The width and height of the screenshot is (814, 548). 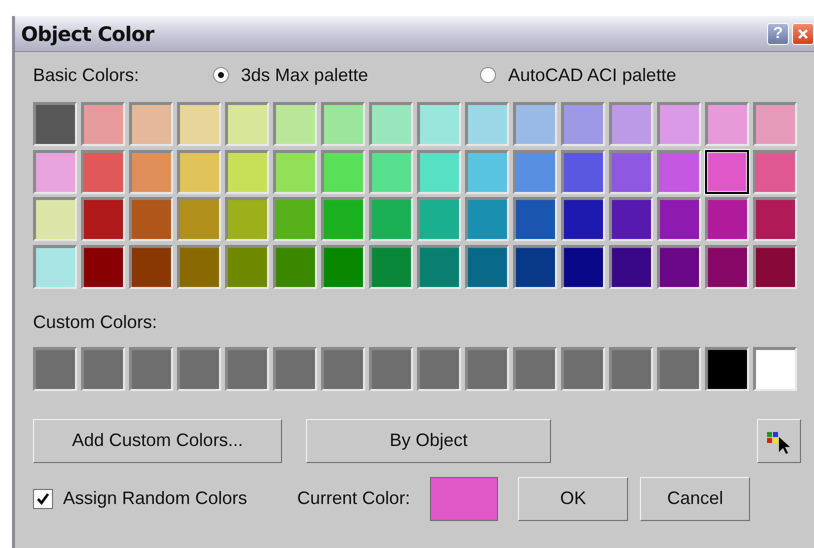 I want to click on color-picker-button, so click(x=779, y=440).